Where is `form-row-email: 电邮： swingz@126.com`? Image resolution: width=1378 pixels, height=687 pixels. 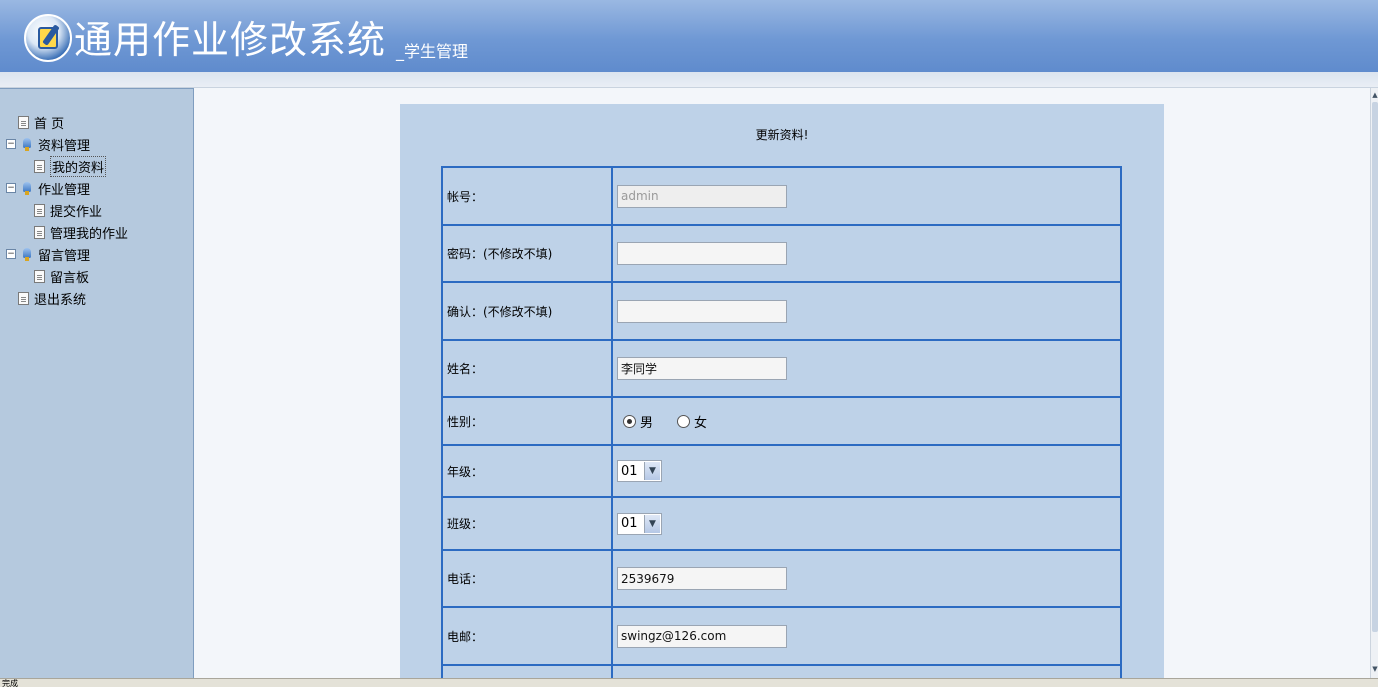 form-row-email: 电邮： swingz@126.com is located at coordinates (781, 636).